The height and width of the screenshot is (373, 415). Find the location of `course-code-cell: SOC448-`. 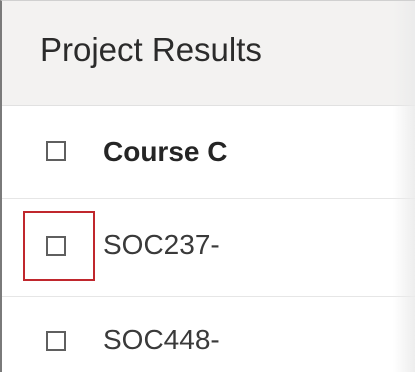

course-code-cell: SOC448- is located at coordinates (161, 339).